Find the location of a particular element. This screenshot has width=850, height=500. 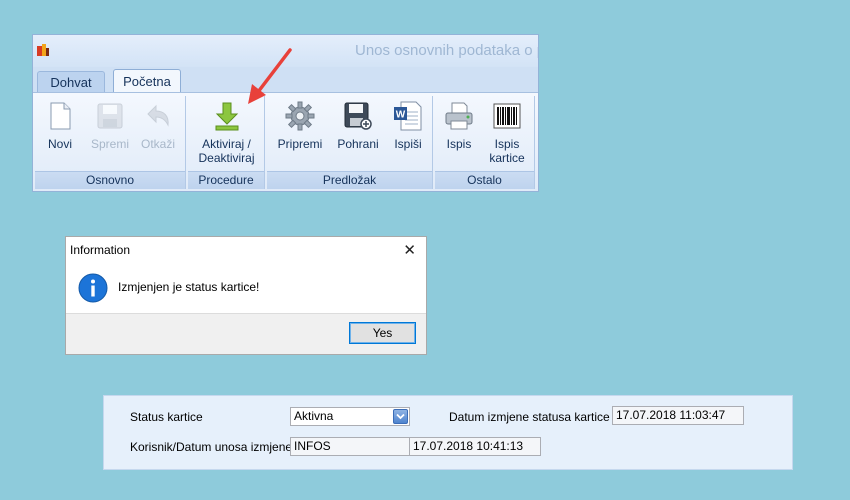

save-button: Spremi is located at coordinates (110, 125).